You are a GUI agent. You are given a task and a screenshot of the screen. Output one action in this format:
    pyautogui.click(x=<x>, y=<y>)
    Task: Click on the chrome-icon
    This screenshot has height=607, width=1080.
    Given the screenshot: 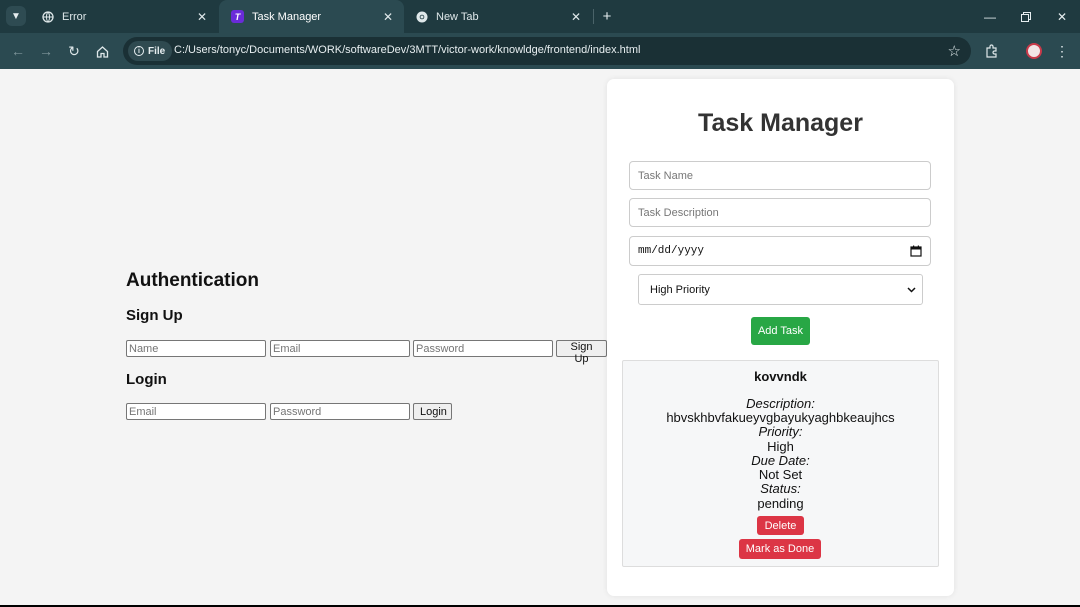 What is the action you would take?
    pyautogui.click(x=422, y=17)
    